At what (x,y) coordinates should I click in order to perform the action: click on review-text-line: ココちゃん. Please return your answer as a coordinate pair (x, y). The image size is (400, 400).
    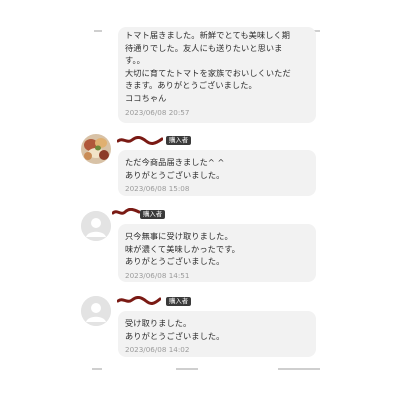
    Looking at the image, I should click on (146, 97).